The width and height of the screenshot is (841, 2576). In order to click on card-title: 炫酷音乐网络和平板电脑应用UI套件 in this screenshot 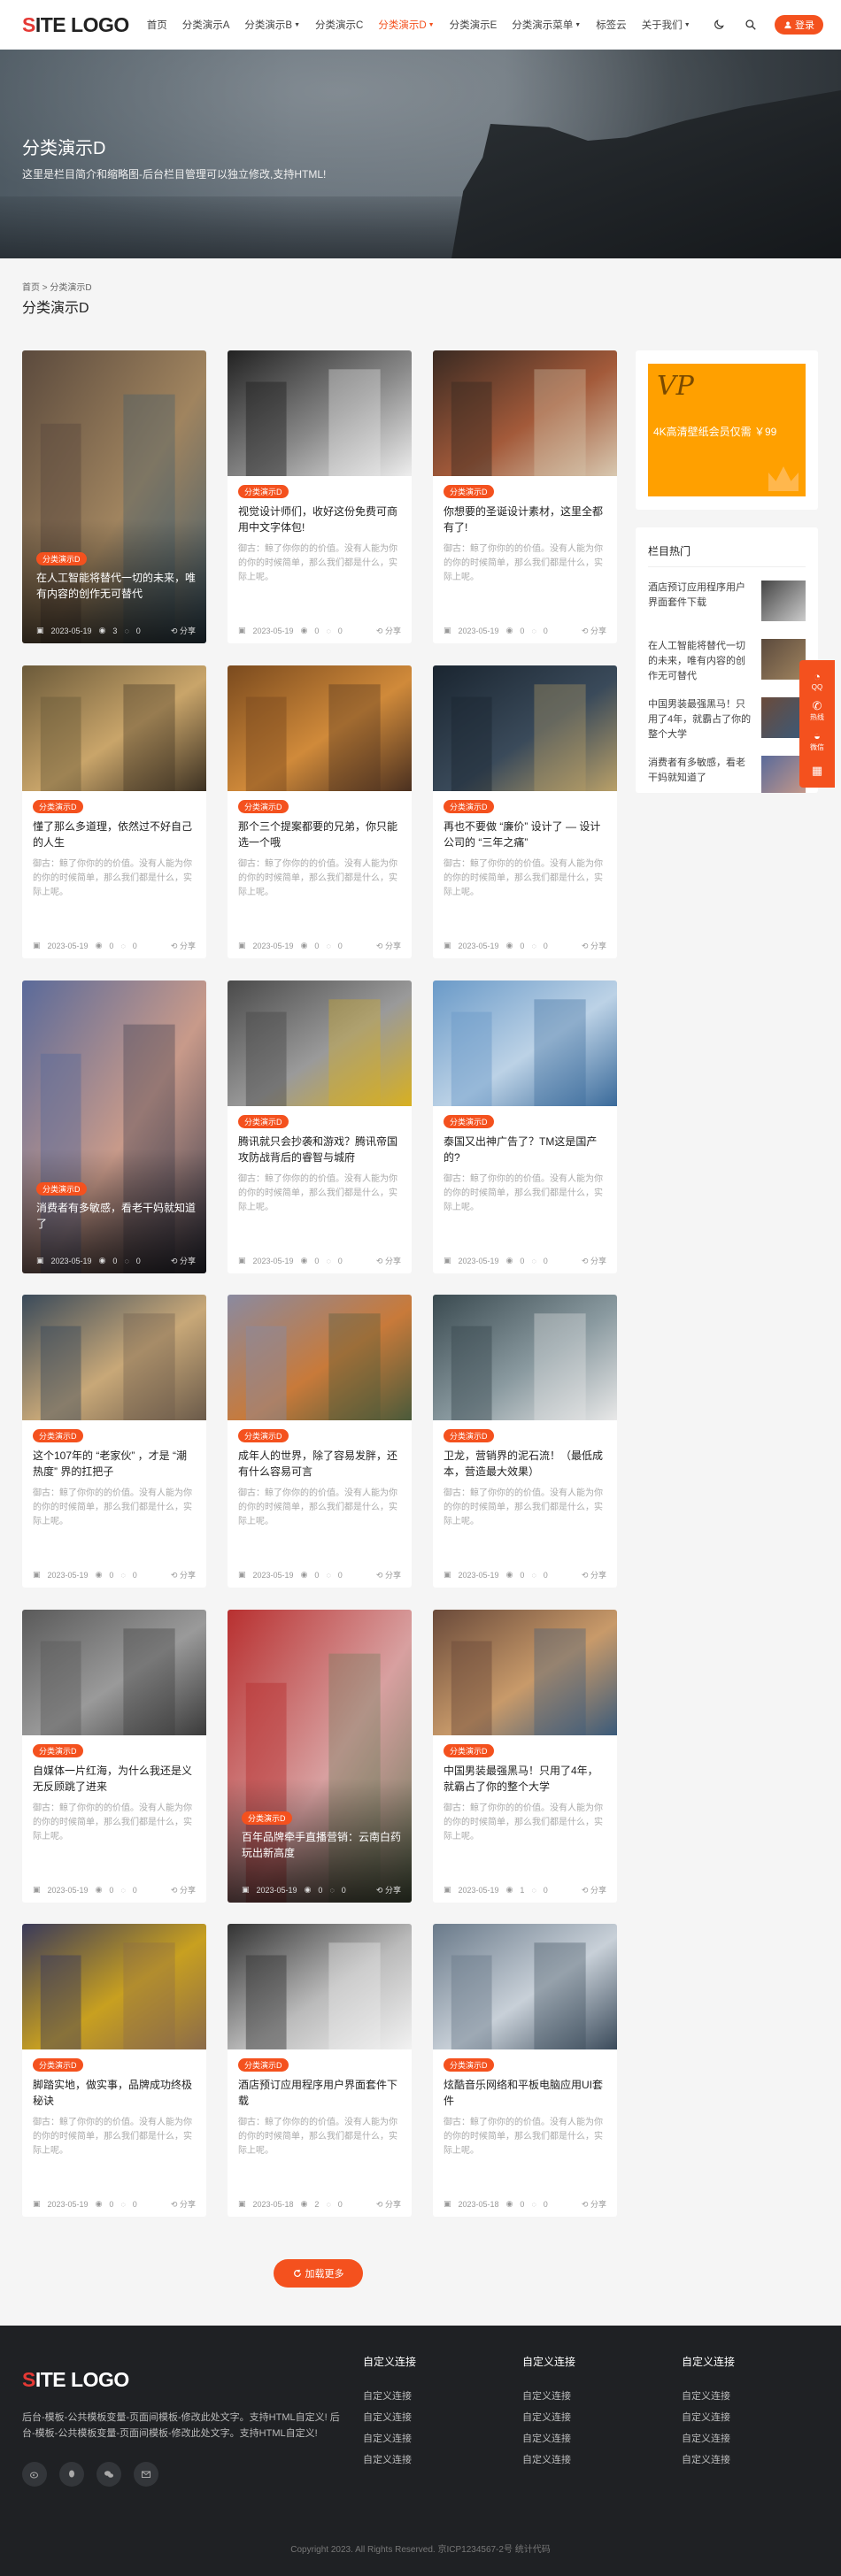, I will do `click(525, 2093)`.